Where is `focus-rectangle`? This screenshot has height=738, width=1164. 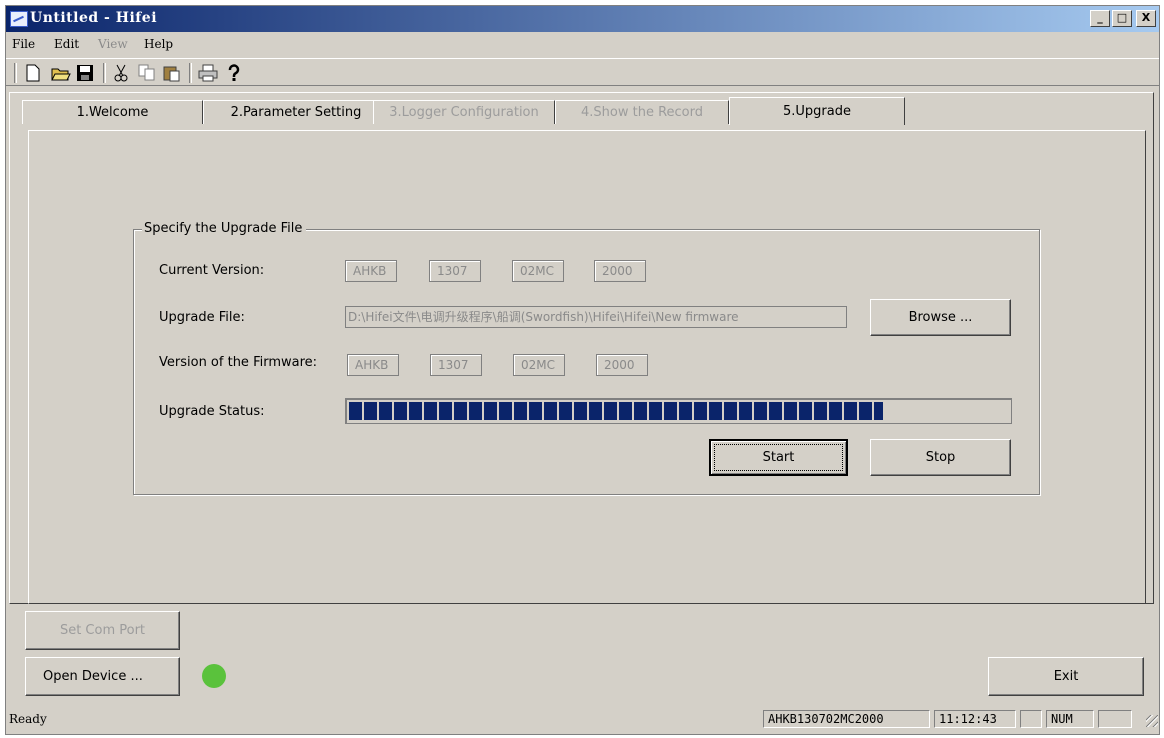
focus-rectangle is located at coordinates (778, 457).